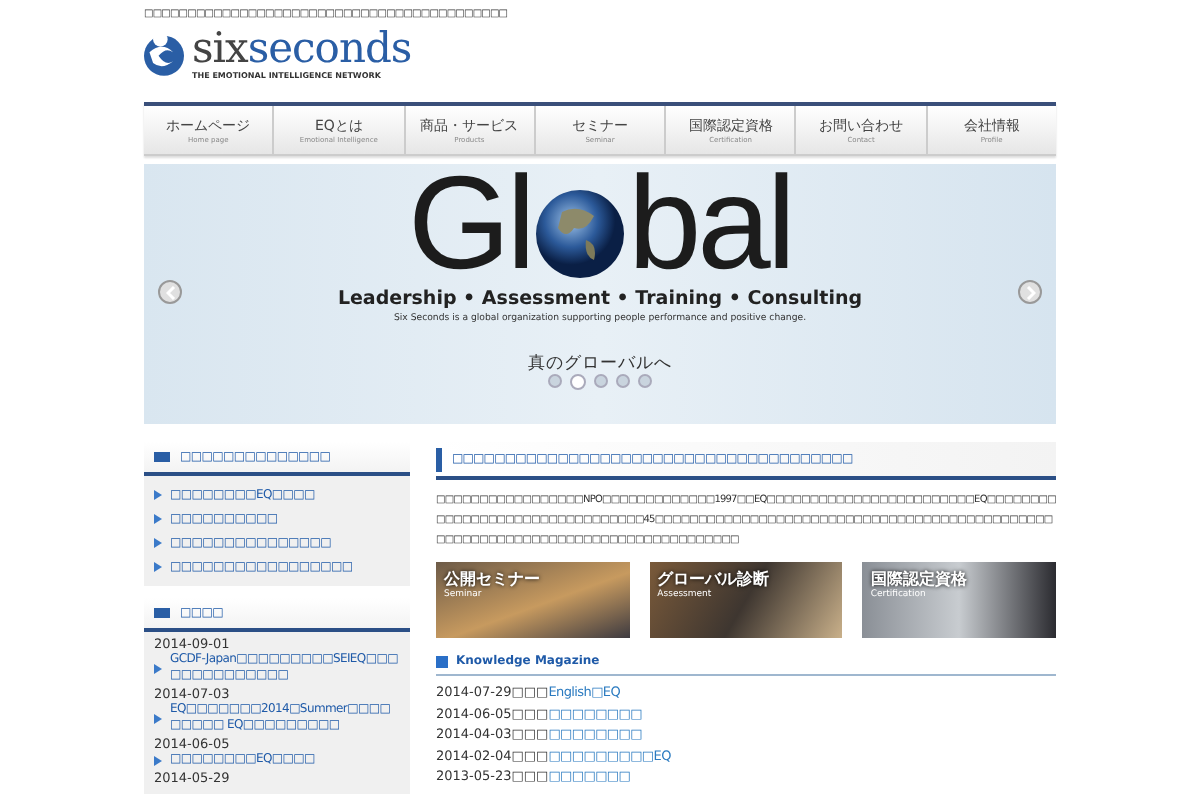 This screenshot has width=1200, height=800. Describe the element at coordinates (579, 234) in the screenshot. I see `globe-icon` at that location.